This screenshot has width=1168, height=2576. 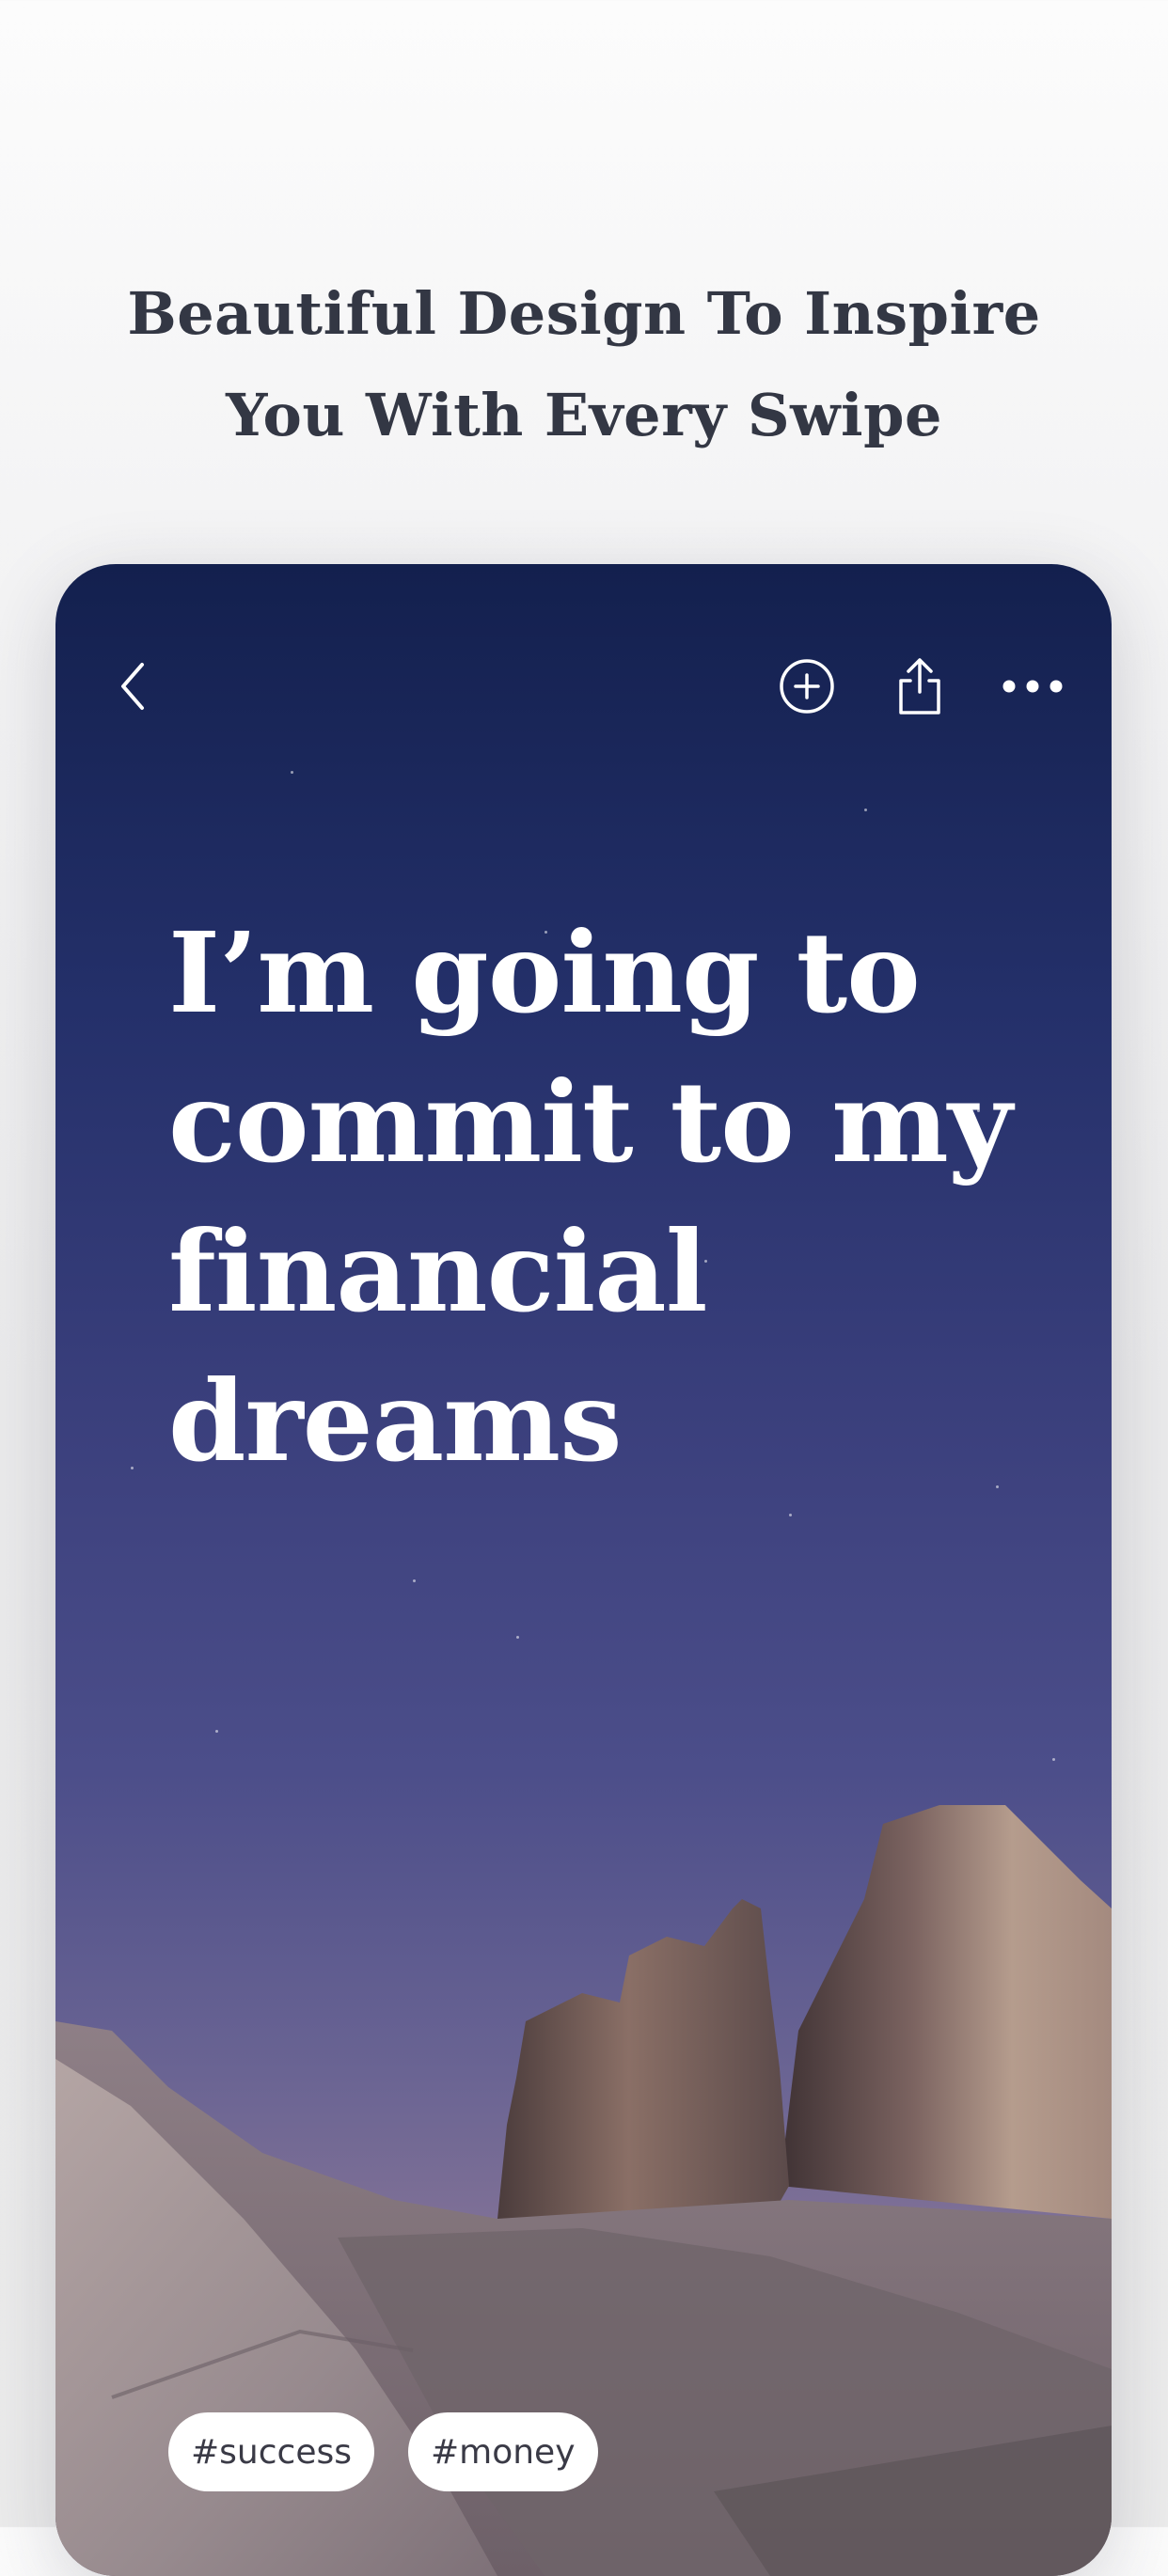 What do you see at coordinates (590, 1122) in the screenshot?
I see `quote-line-2: commit to my` at bounding box center [590, 1122].